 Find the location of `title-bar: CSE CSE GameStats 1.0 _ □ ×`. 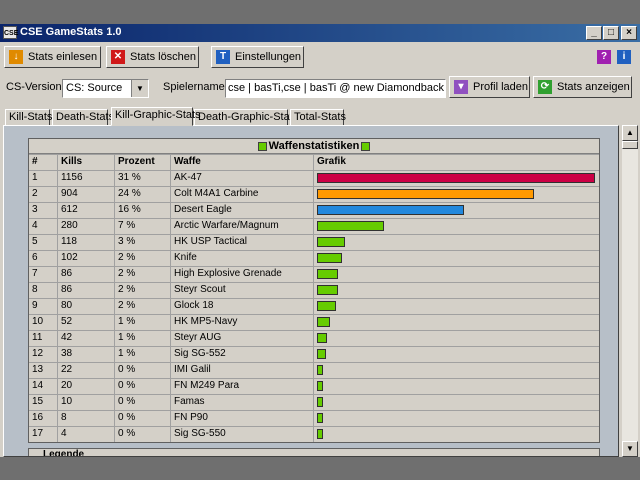

title-bar: CSE CSE GameStats 1.0 _ □ × is located at coordinates (320, 33).